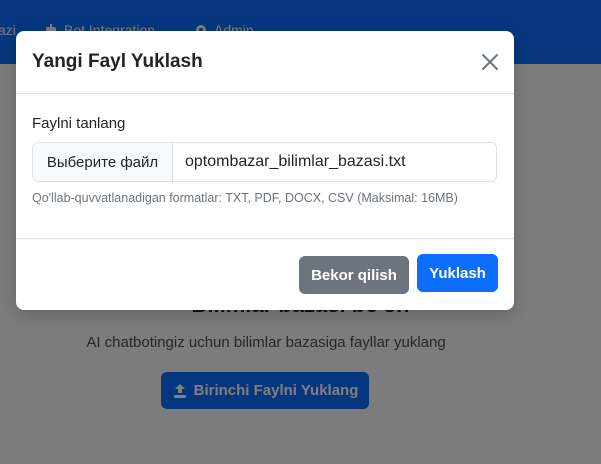 This screenshot has width=601, height=464. What do you see at coordinates (354, 275) in the screenshot?
I see `cancel-button: Bekor qilish` at bounding box center [354, 275].